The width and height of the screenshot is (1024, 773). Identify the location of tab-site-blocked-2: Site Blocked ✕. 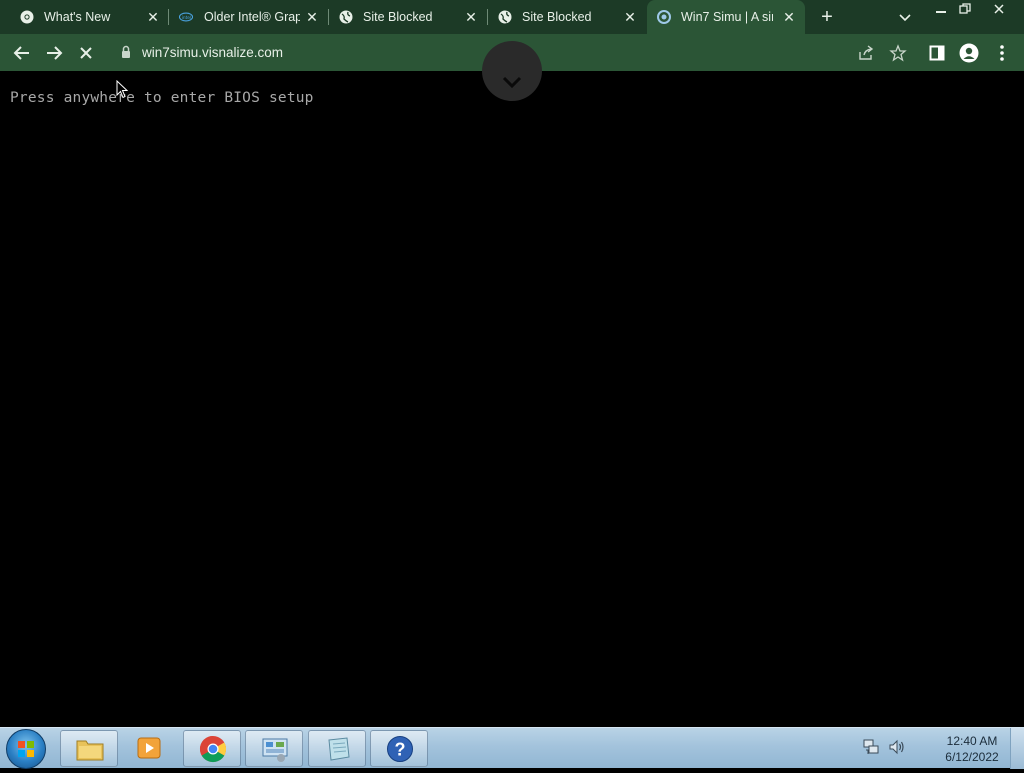
(567, 17).